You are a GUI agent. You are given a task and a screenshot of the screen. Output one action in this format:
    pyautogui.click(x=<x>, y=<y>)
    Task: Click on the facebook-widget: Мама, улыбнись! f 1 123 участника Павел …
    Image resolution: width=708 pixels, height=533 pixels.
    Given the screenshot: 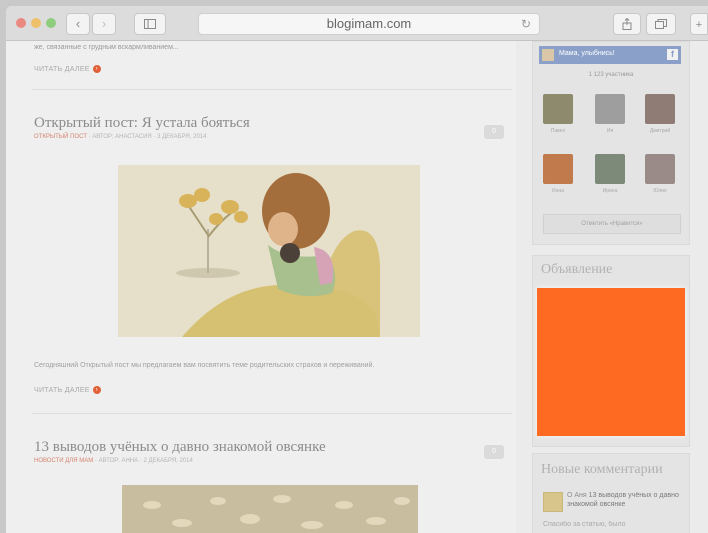 What is the action you would take?
    pyautogui.click(x=611, y=143)
    